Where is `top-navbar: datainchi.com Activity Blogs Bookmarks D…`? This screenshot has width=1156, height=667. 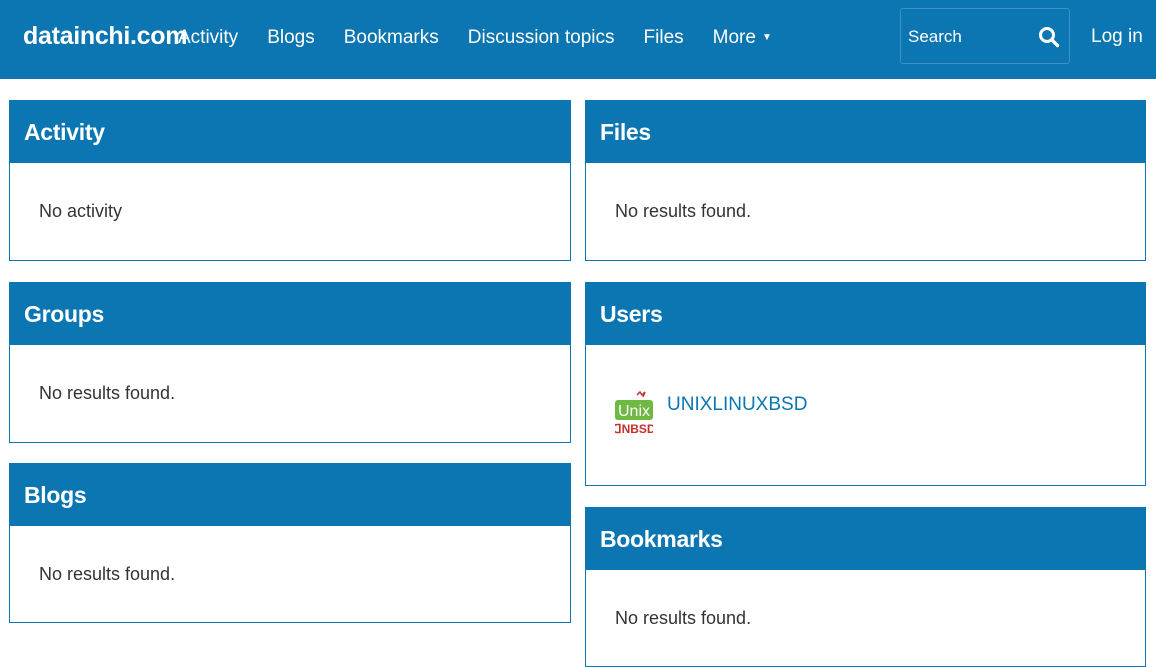 top-navbar: datainchi.com Activity Blogs Bookmarks D… is located at coordinates (578, 39).